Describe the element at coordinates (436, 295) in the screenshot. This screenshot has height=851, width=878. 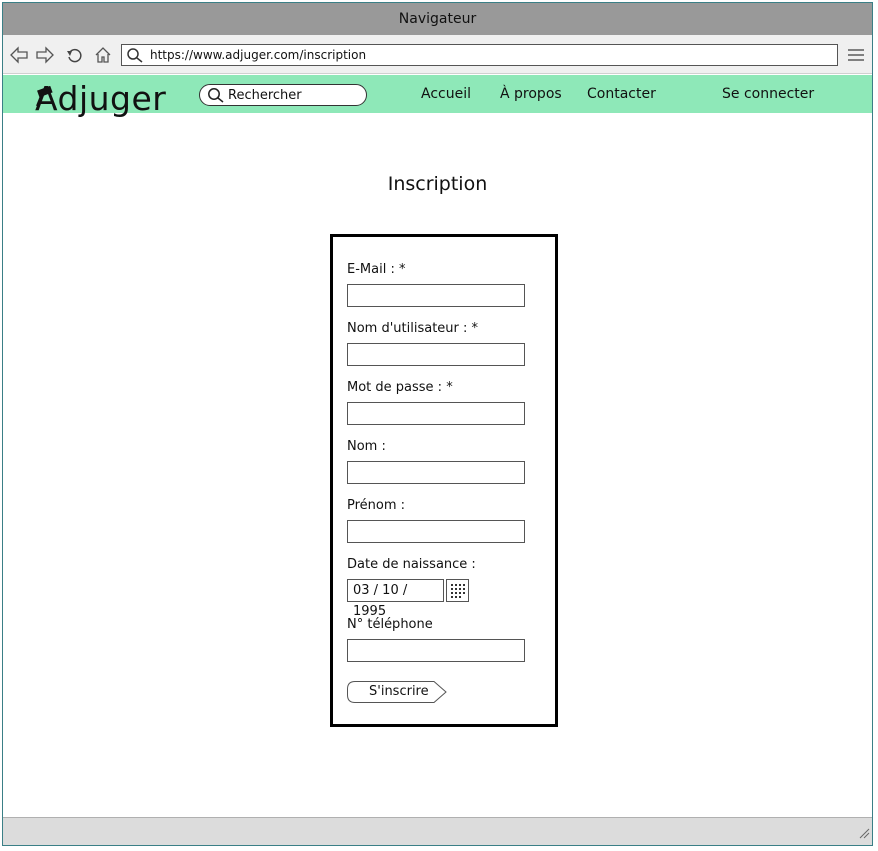
I see `email-field` at that location.